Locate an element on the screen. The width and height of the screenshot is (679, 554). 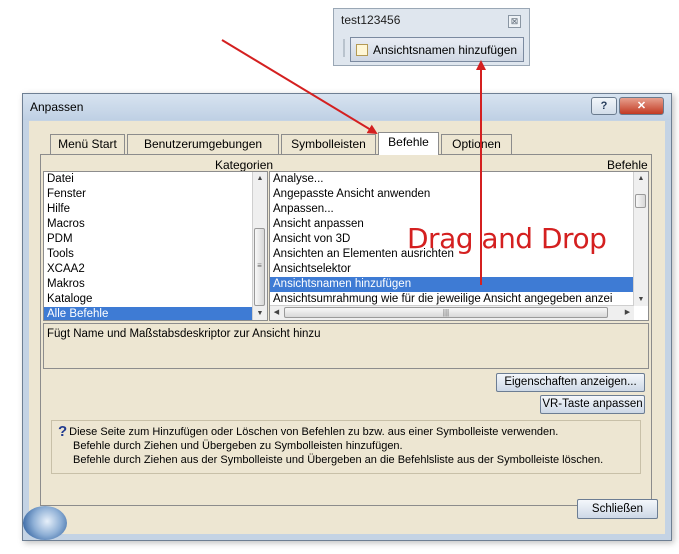
toolbar-add-view-name-button: Ansichtsnamen hinzufügen is located at coordinates (437, 49).